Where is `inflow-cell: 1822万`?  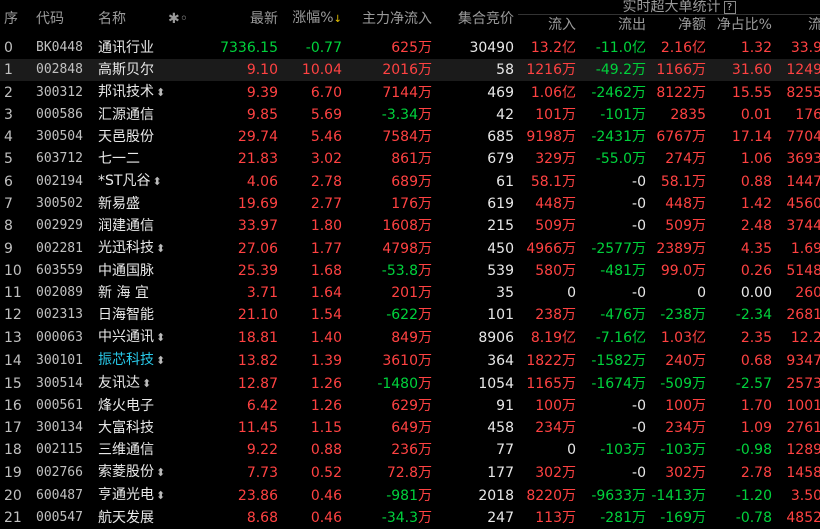
inflow-cell: 1822万 is located at coordinates (549, 360).